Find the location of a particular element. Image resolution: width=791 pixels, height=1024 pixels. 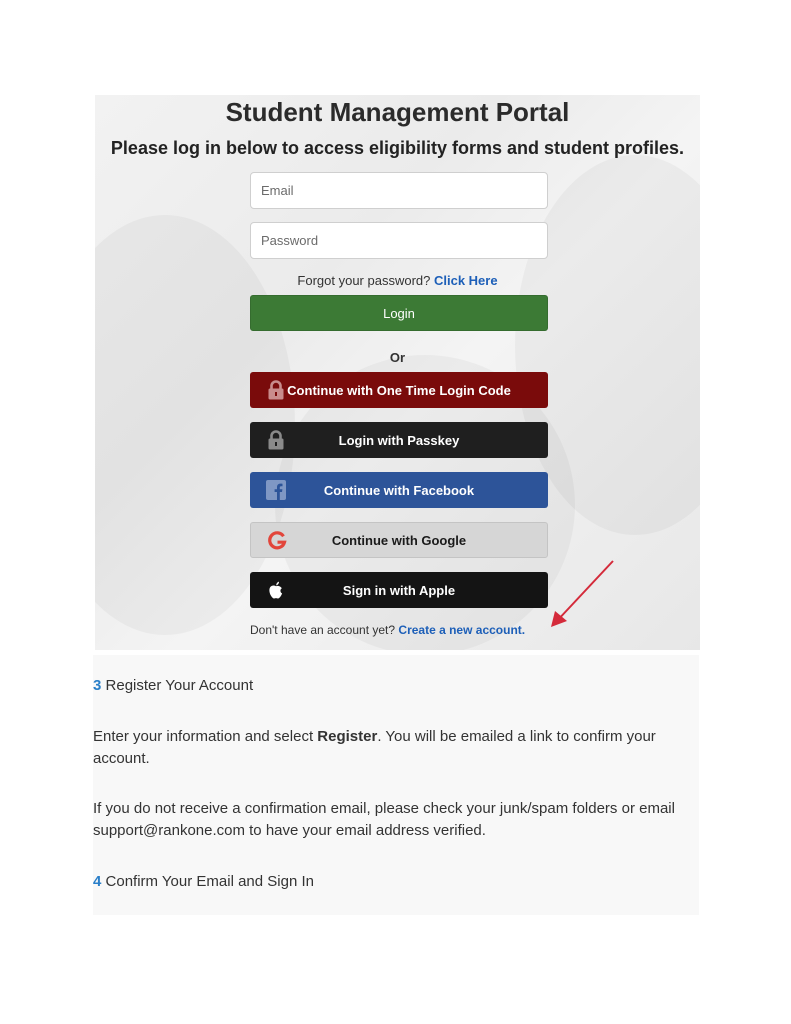

step-title: Confirm Your Email and Sign In is located at coordinates (209, 881).